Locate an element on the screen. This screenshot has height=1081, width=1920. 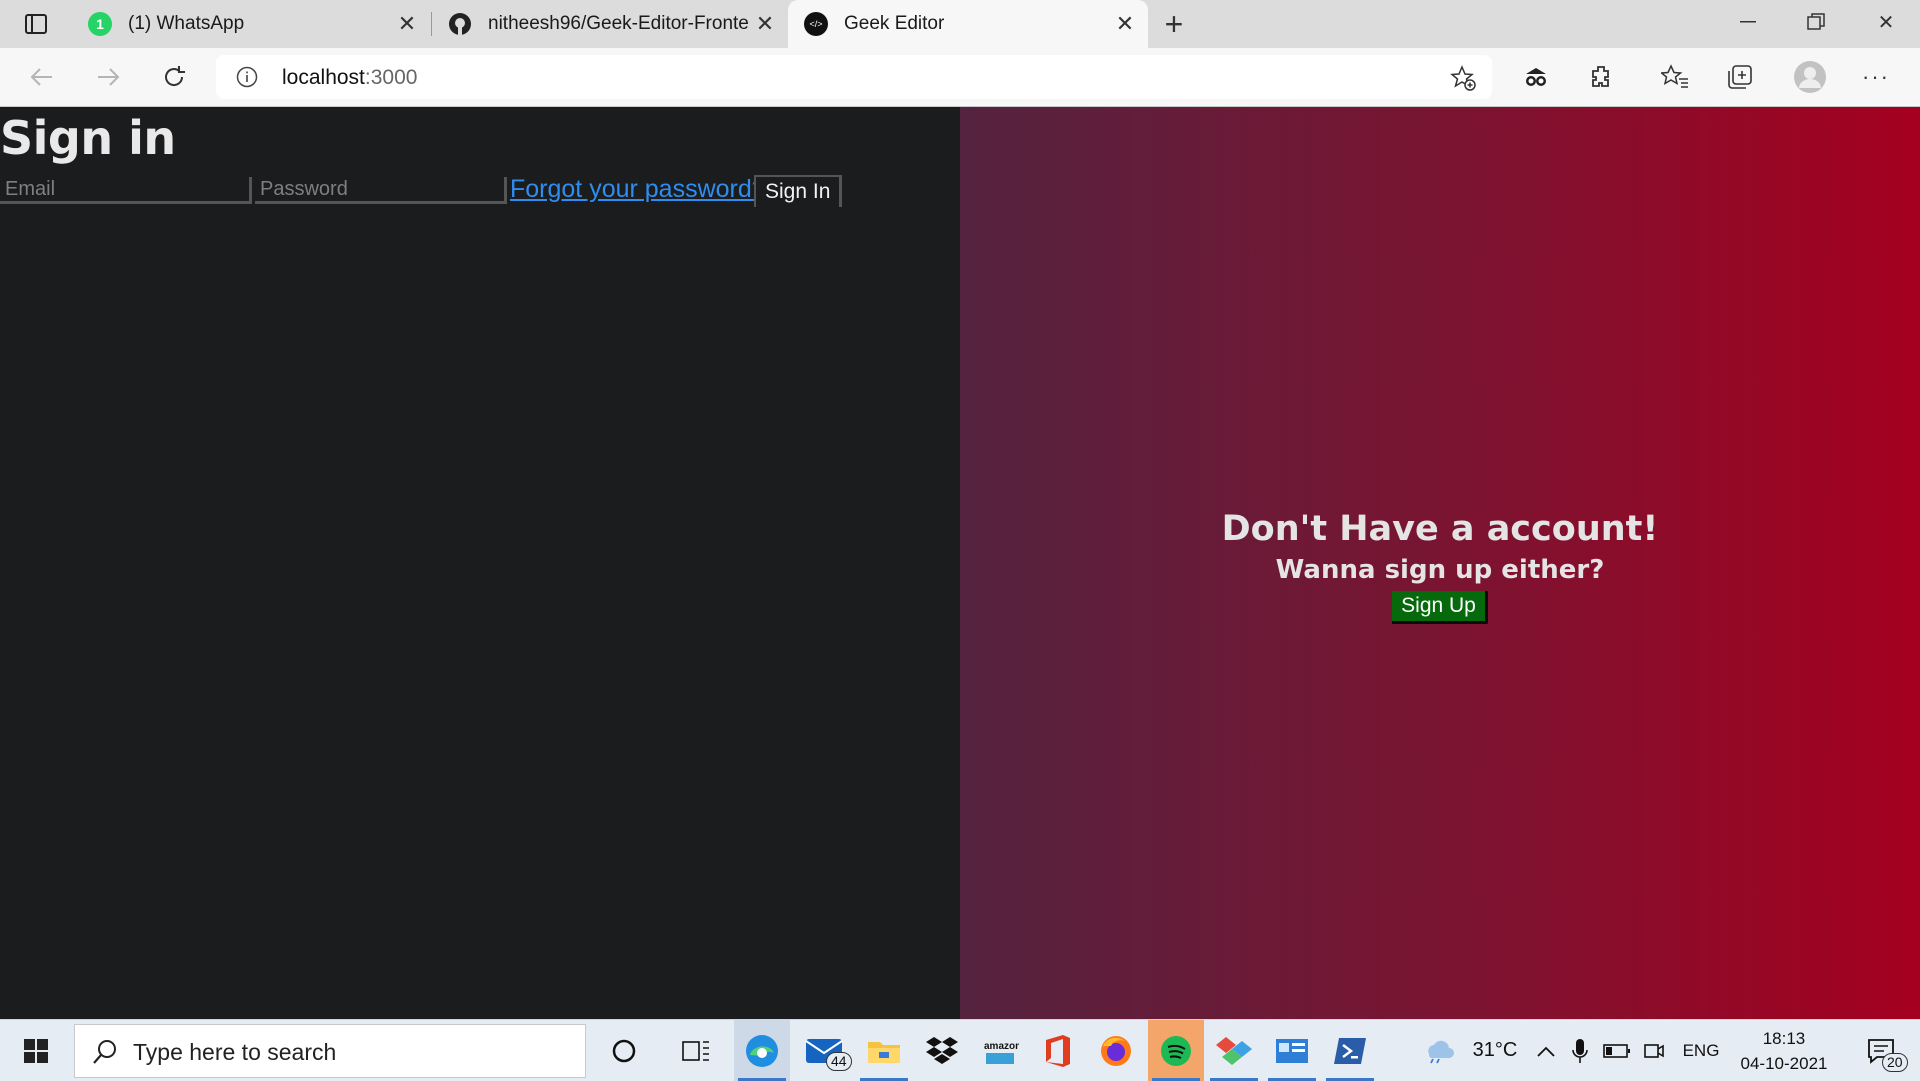
tab-actions-icon is located at coordinates (36, 24).